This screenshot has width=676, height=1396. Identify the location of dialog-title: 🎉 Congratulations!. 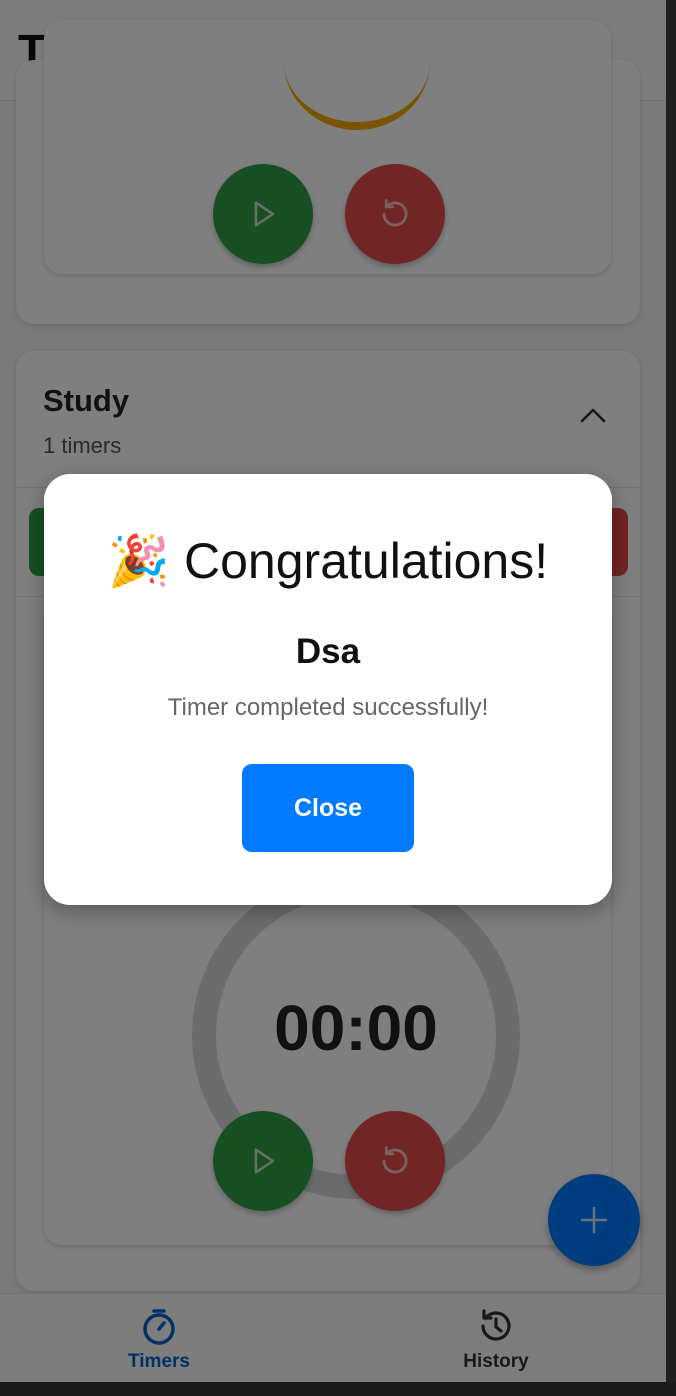
(328, 561).